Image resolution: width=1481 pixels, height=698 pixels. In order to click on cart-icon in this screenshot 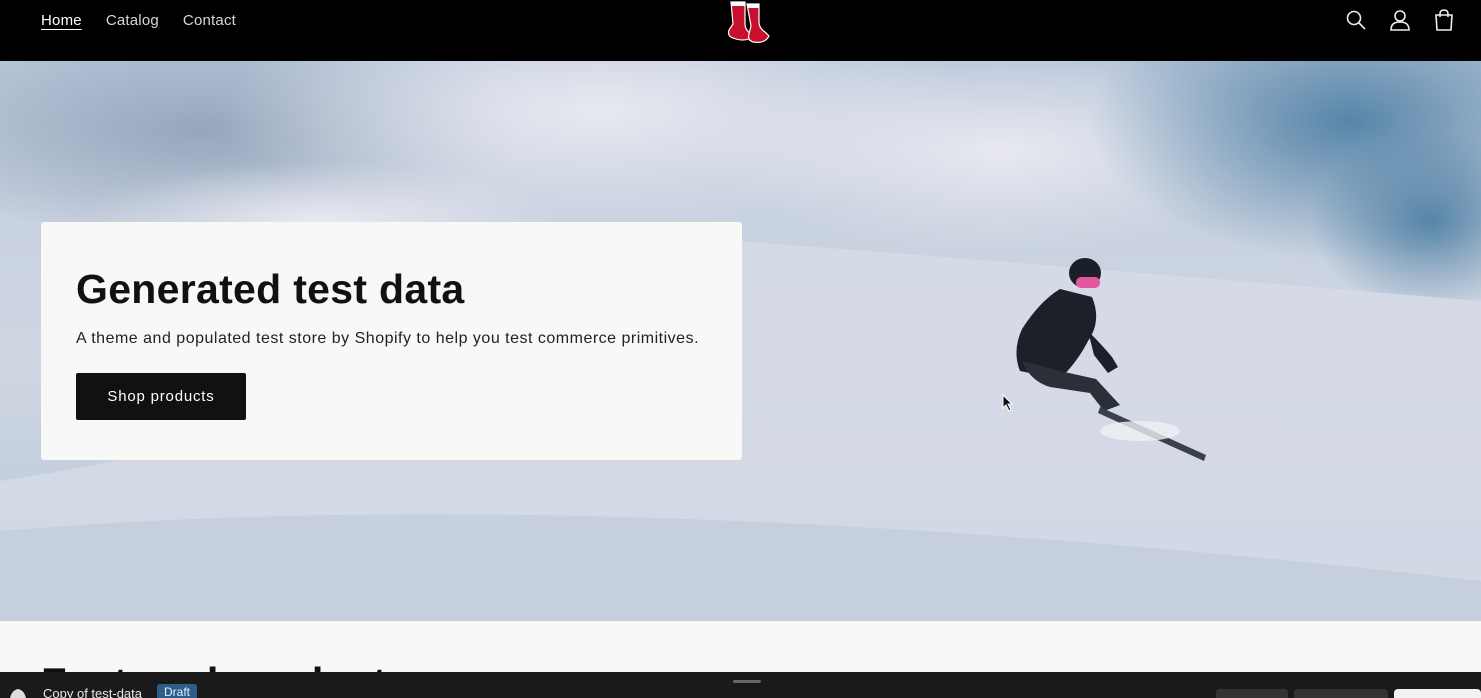, I will do `click(1444, 20)`.